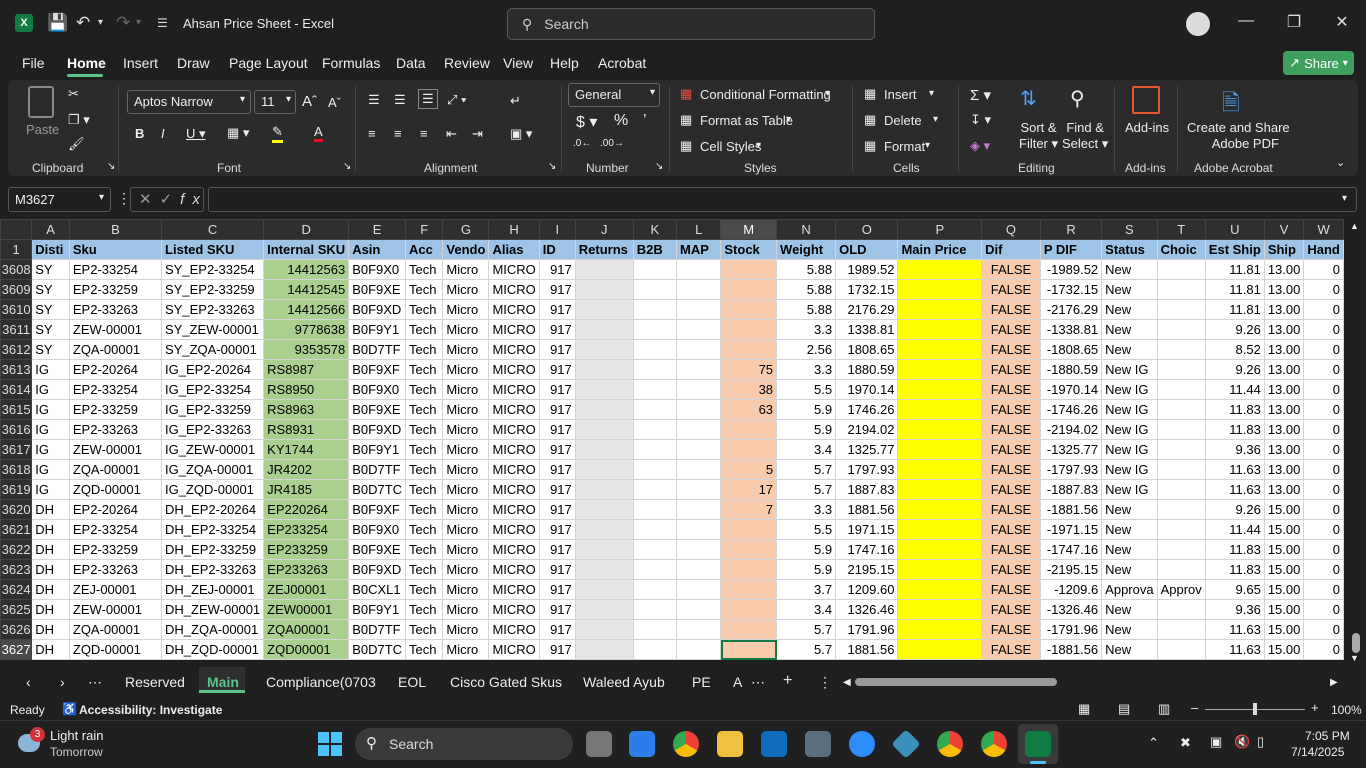  Describe the element at coordinates (115, 429) in the screenshot. I see `table-cell: EP2-33263` at that location.